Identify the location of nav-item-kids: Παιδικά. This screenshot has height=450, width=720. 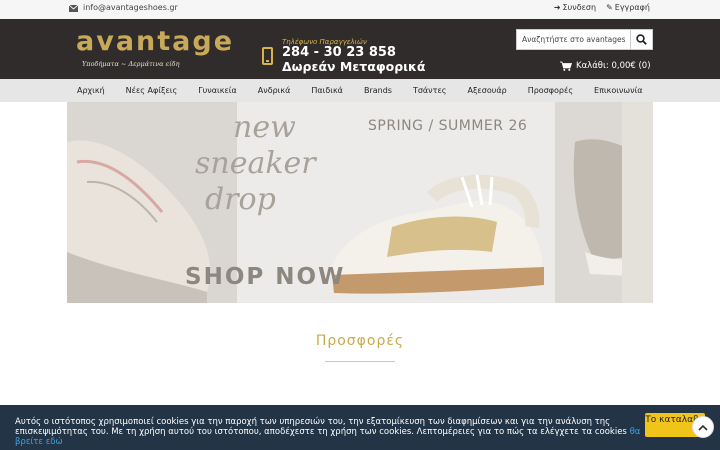
(327, 90).